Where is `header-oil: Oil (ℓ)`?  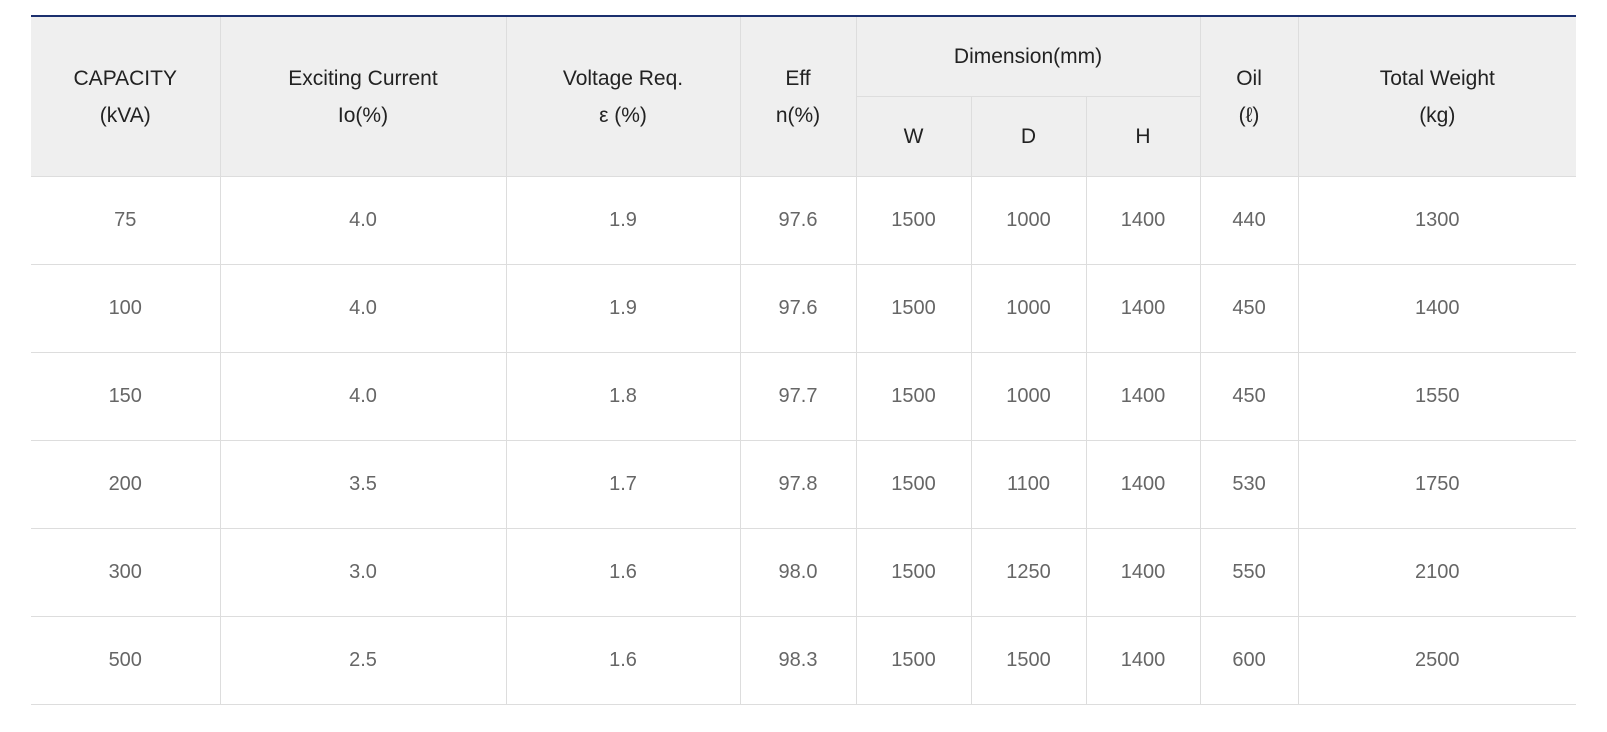
header-oil: Oil (ℓ) is located at coordinates (1249, 96).